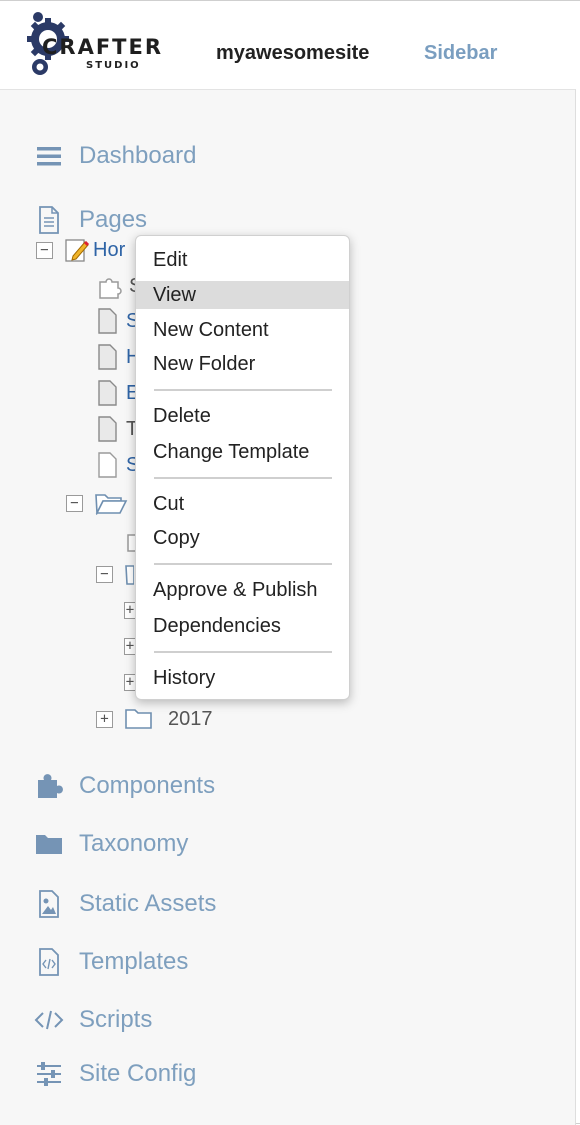 This screenshot has height=1125, width=580. What do you see at coordinates (113, 65) in the screenshot?
I see `logo-studio-text: STUDIO` at bounding box center [113, 65].